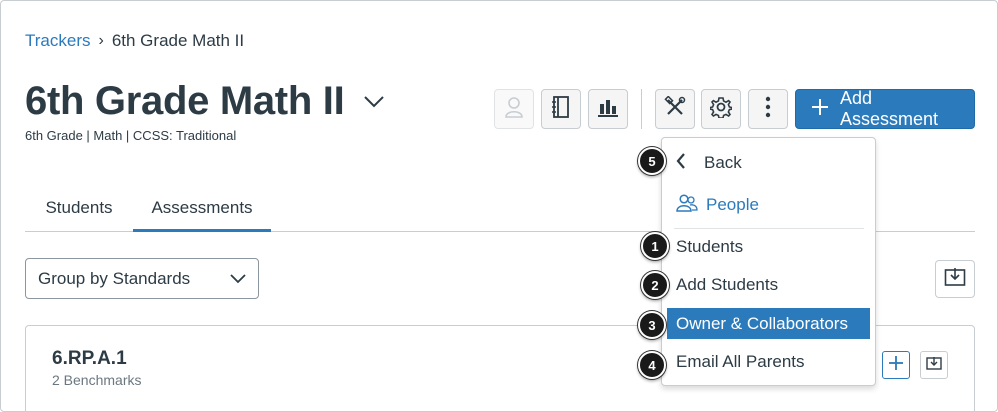  I want to click on group-by-select-value: Group by Standards, so click(114, 278).